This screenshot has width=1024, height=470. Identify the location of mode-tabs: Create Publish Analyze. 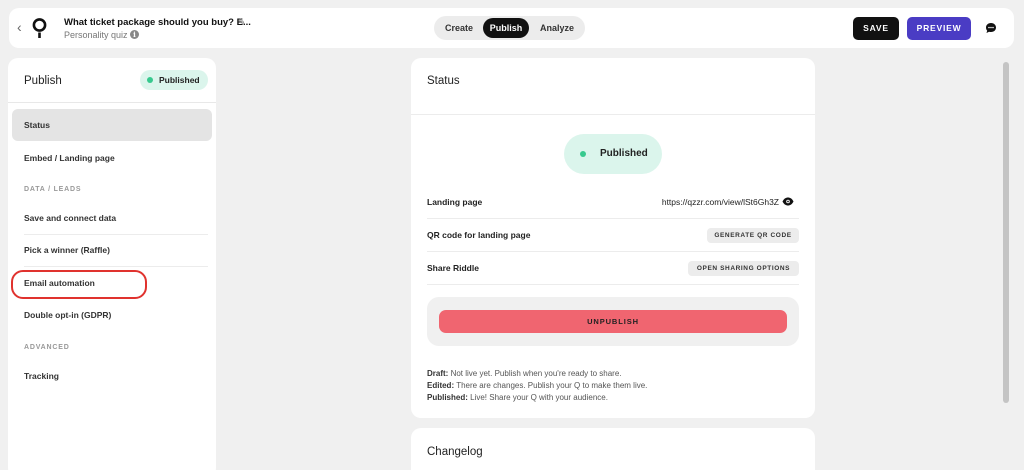
(509, 28).